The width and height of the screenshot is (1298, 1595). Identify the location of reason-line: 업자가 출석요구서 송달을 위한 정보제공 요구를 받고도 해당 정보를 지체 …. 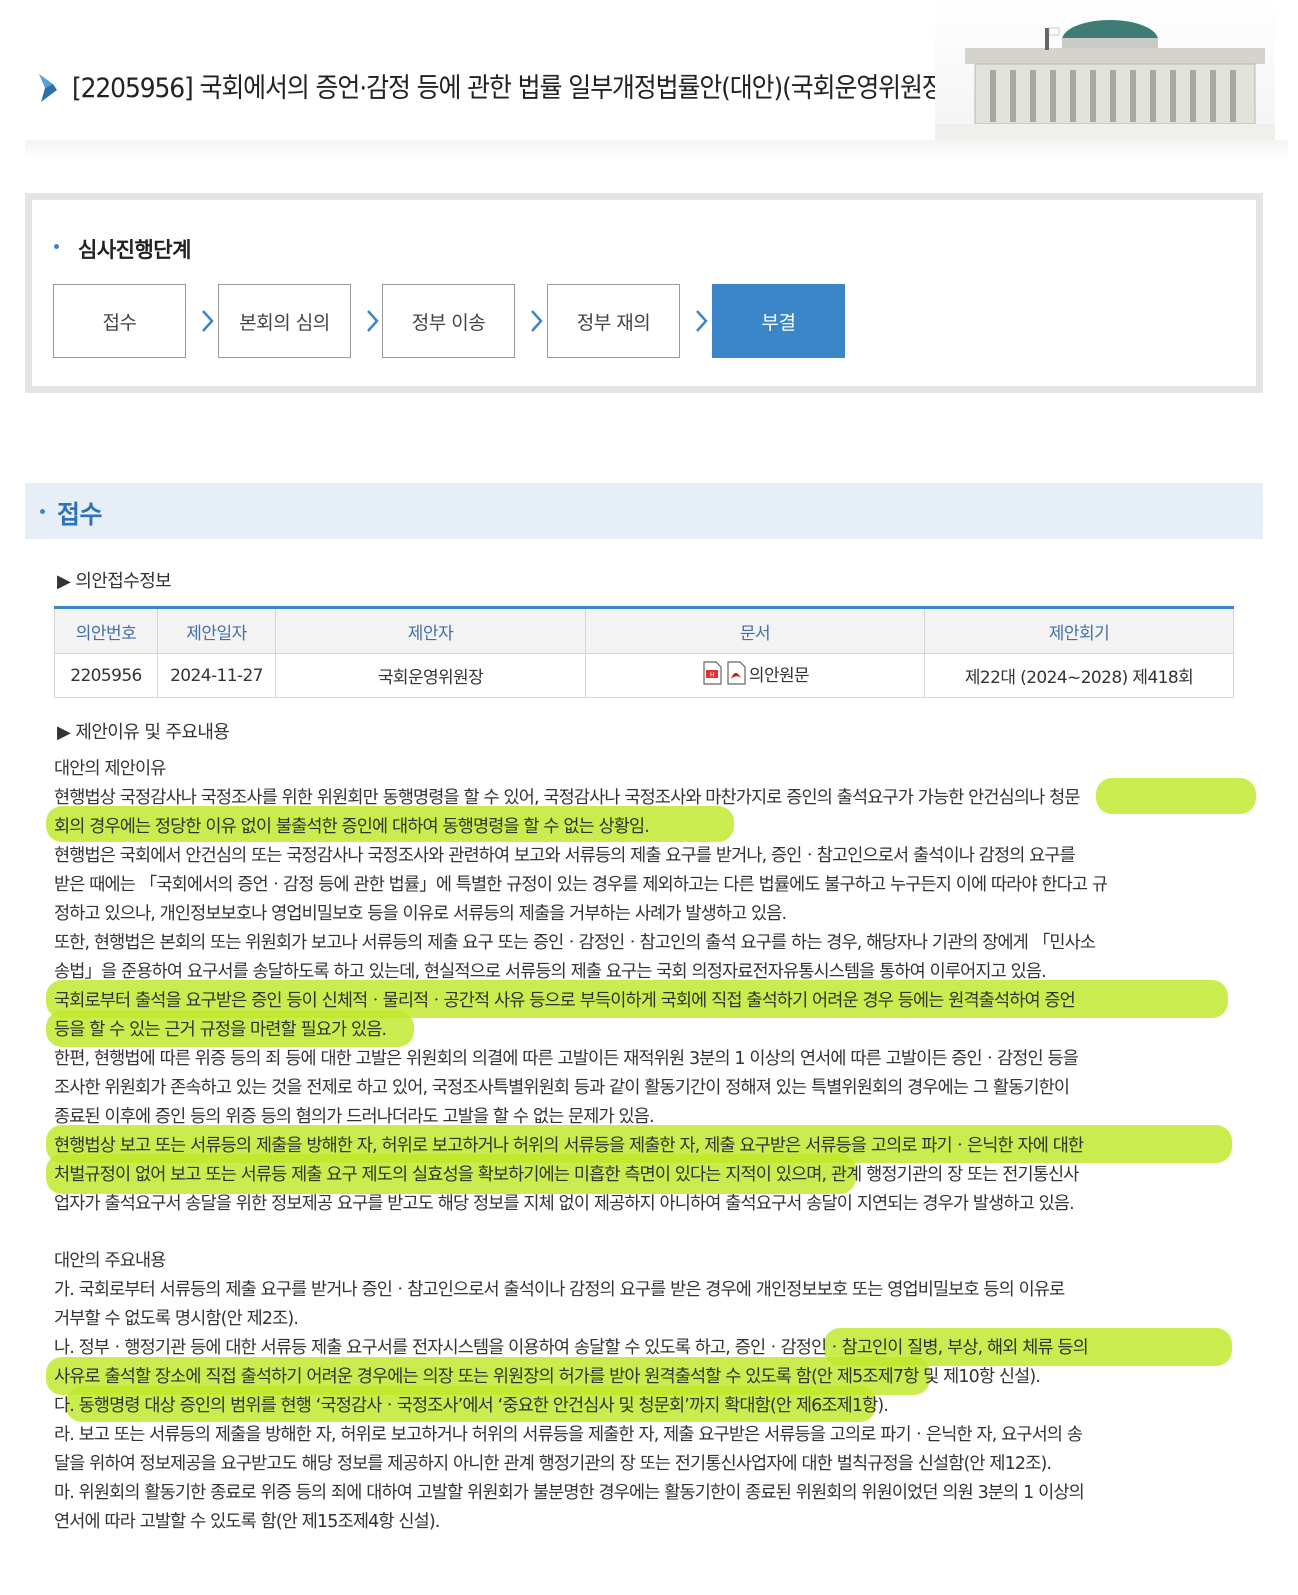
(564, 1204).